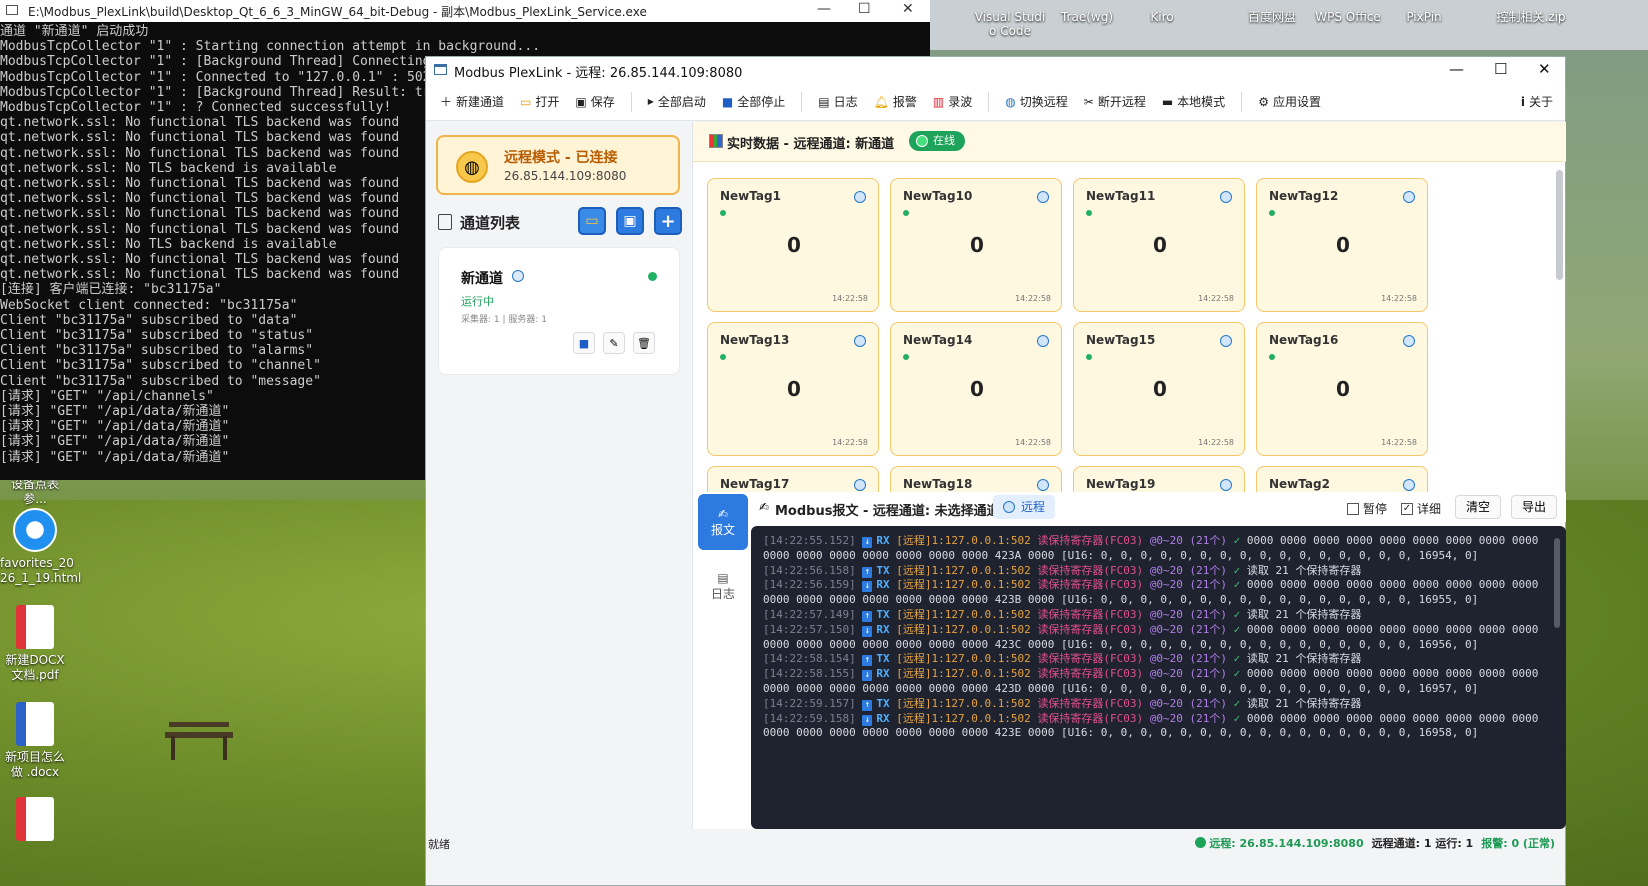  Describe the element at coordinates (1424, 24) in the screenshot. I see `desktop-icon-pixpin: PixPin` at that location.